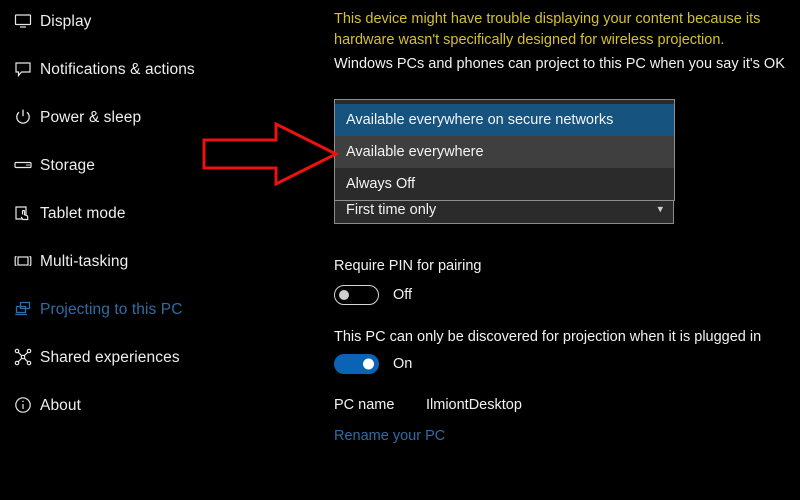  What do you see at coordinates (391, 210) in the screenshot?
I see `combobox-value: First time only` at bounding box center [391, 210].